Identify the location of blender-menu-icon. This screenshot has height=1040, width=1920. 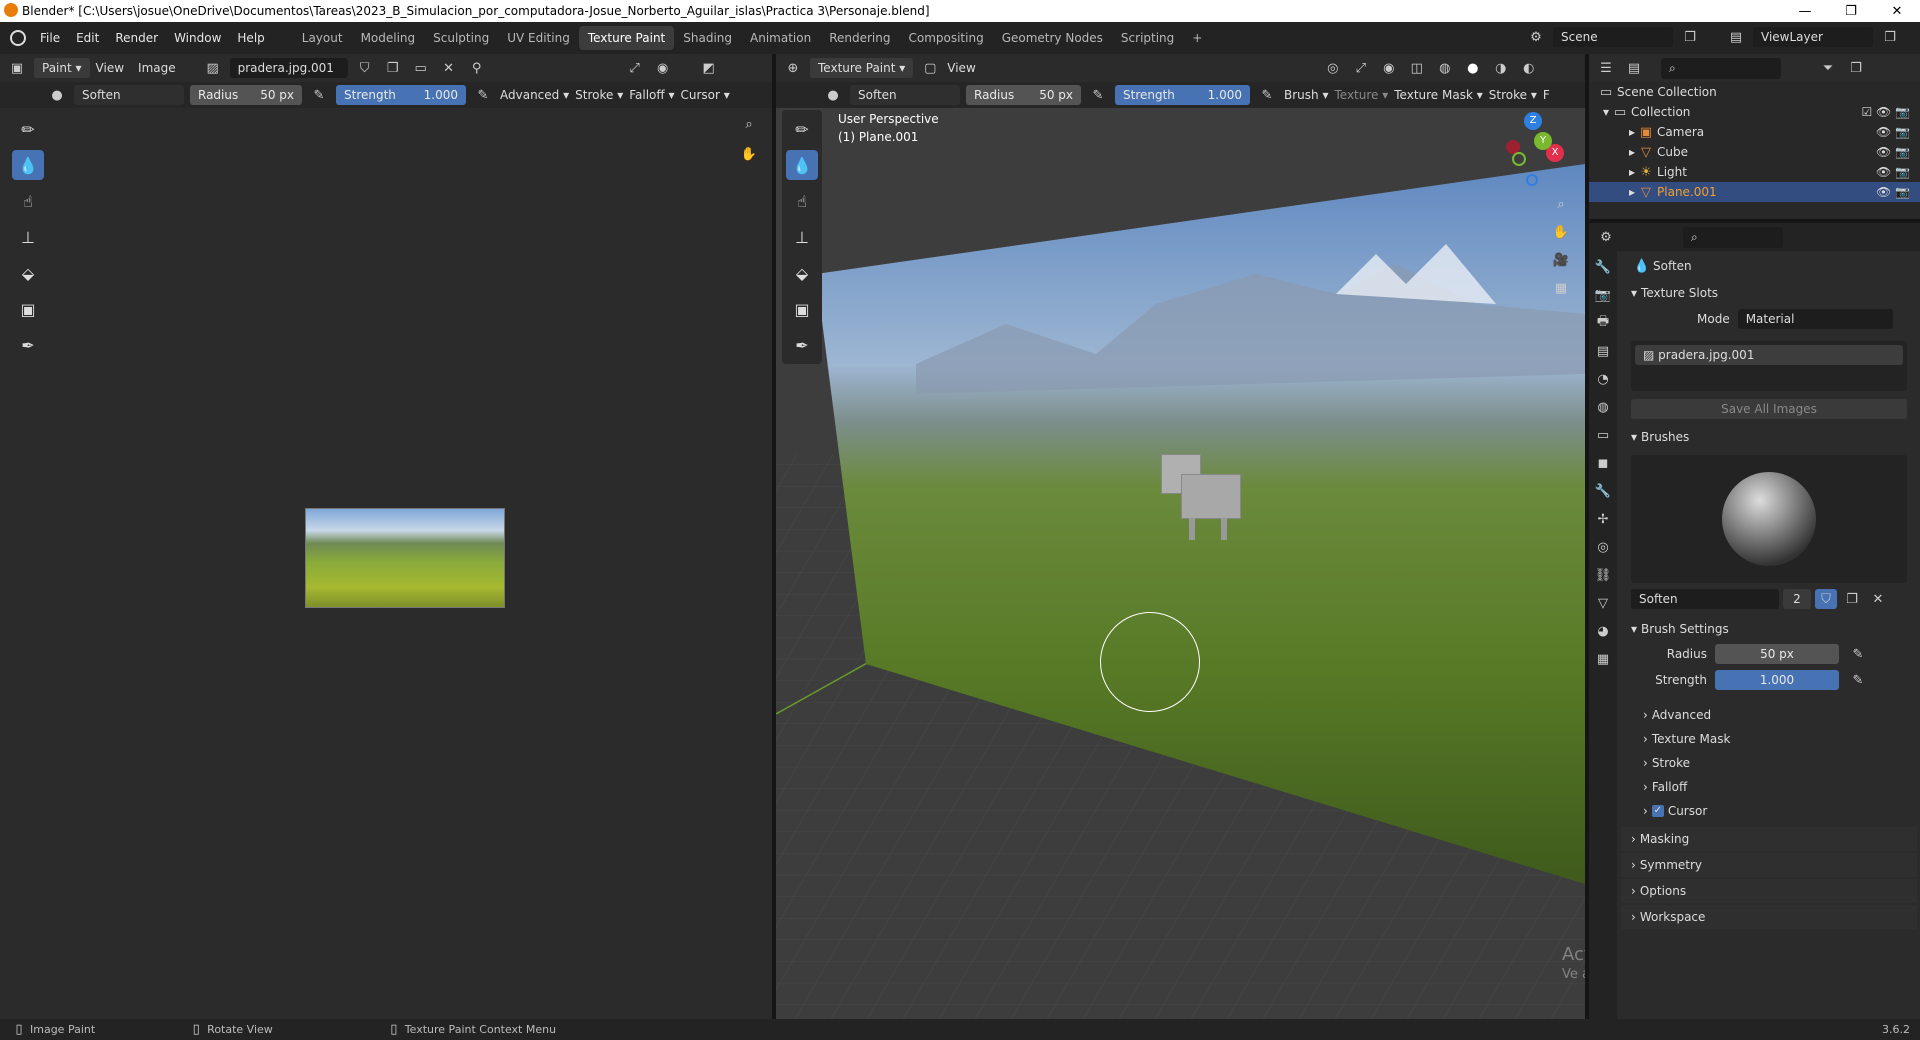
(18, 38).